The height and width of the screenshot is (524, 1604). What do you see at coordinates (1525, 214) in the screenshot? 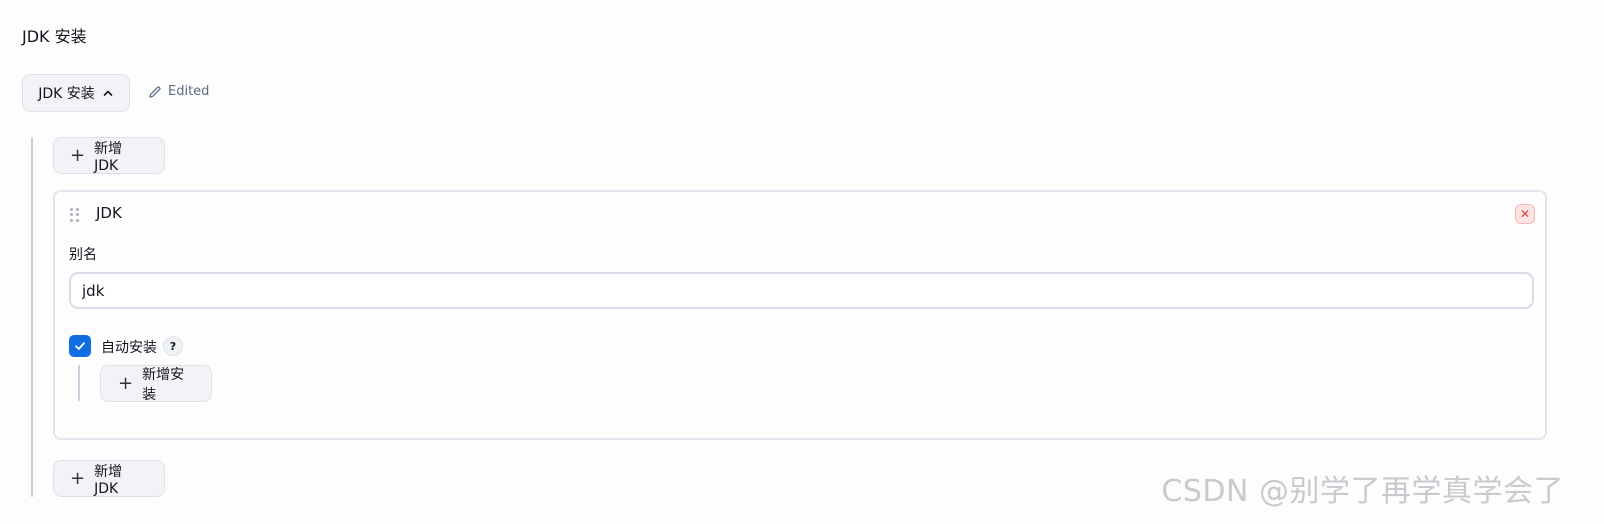
I see `remove-jdk-button: ✕` at bounding box center [1525, 214].